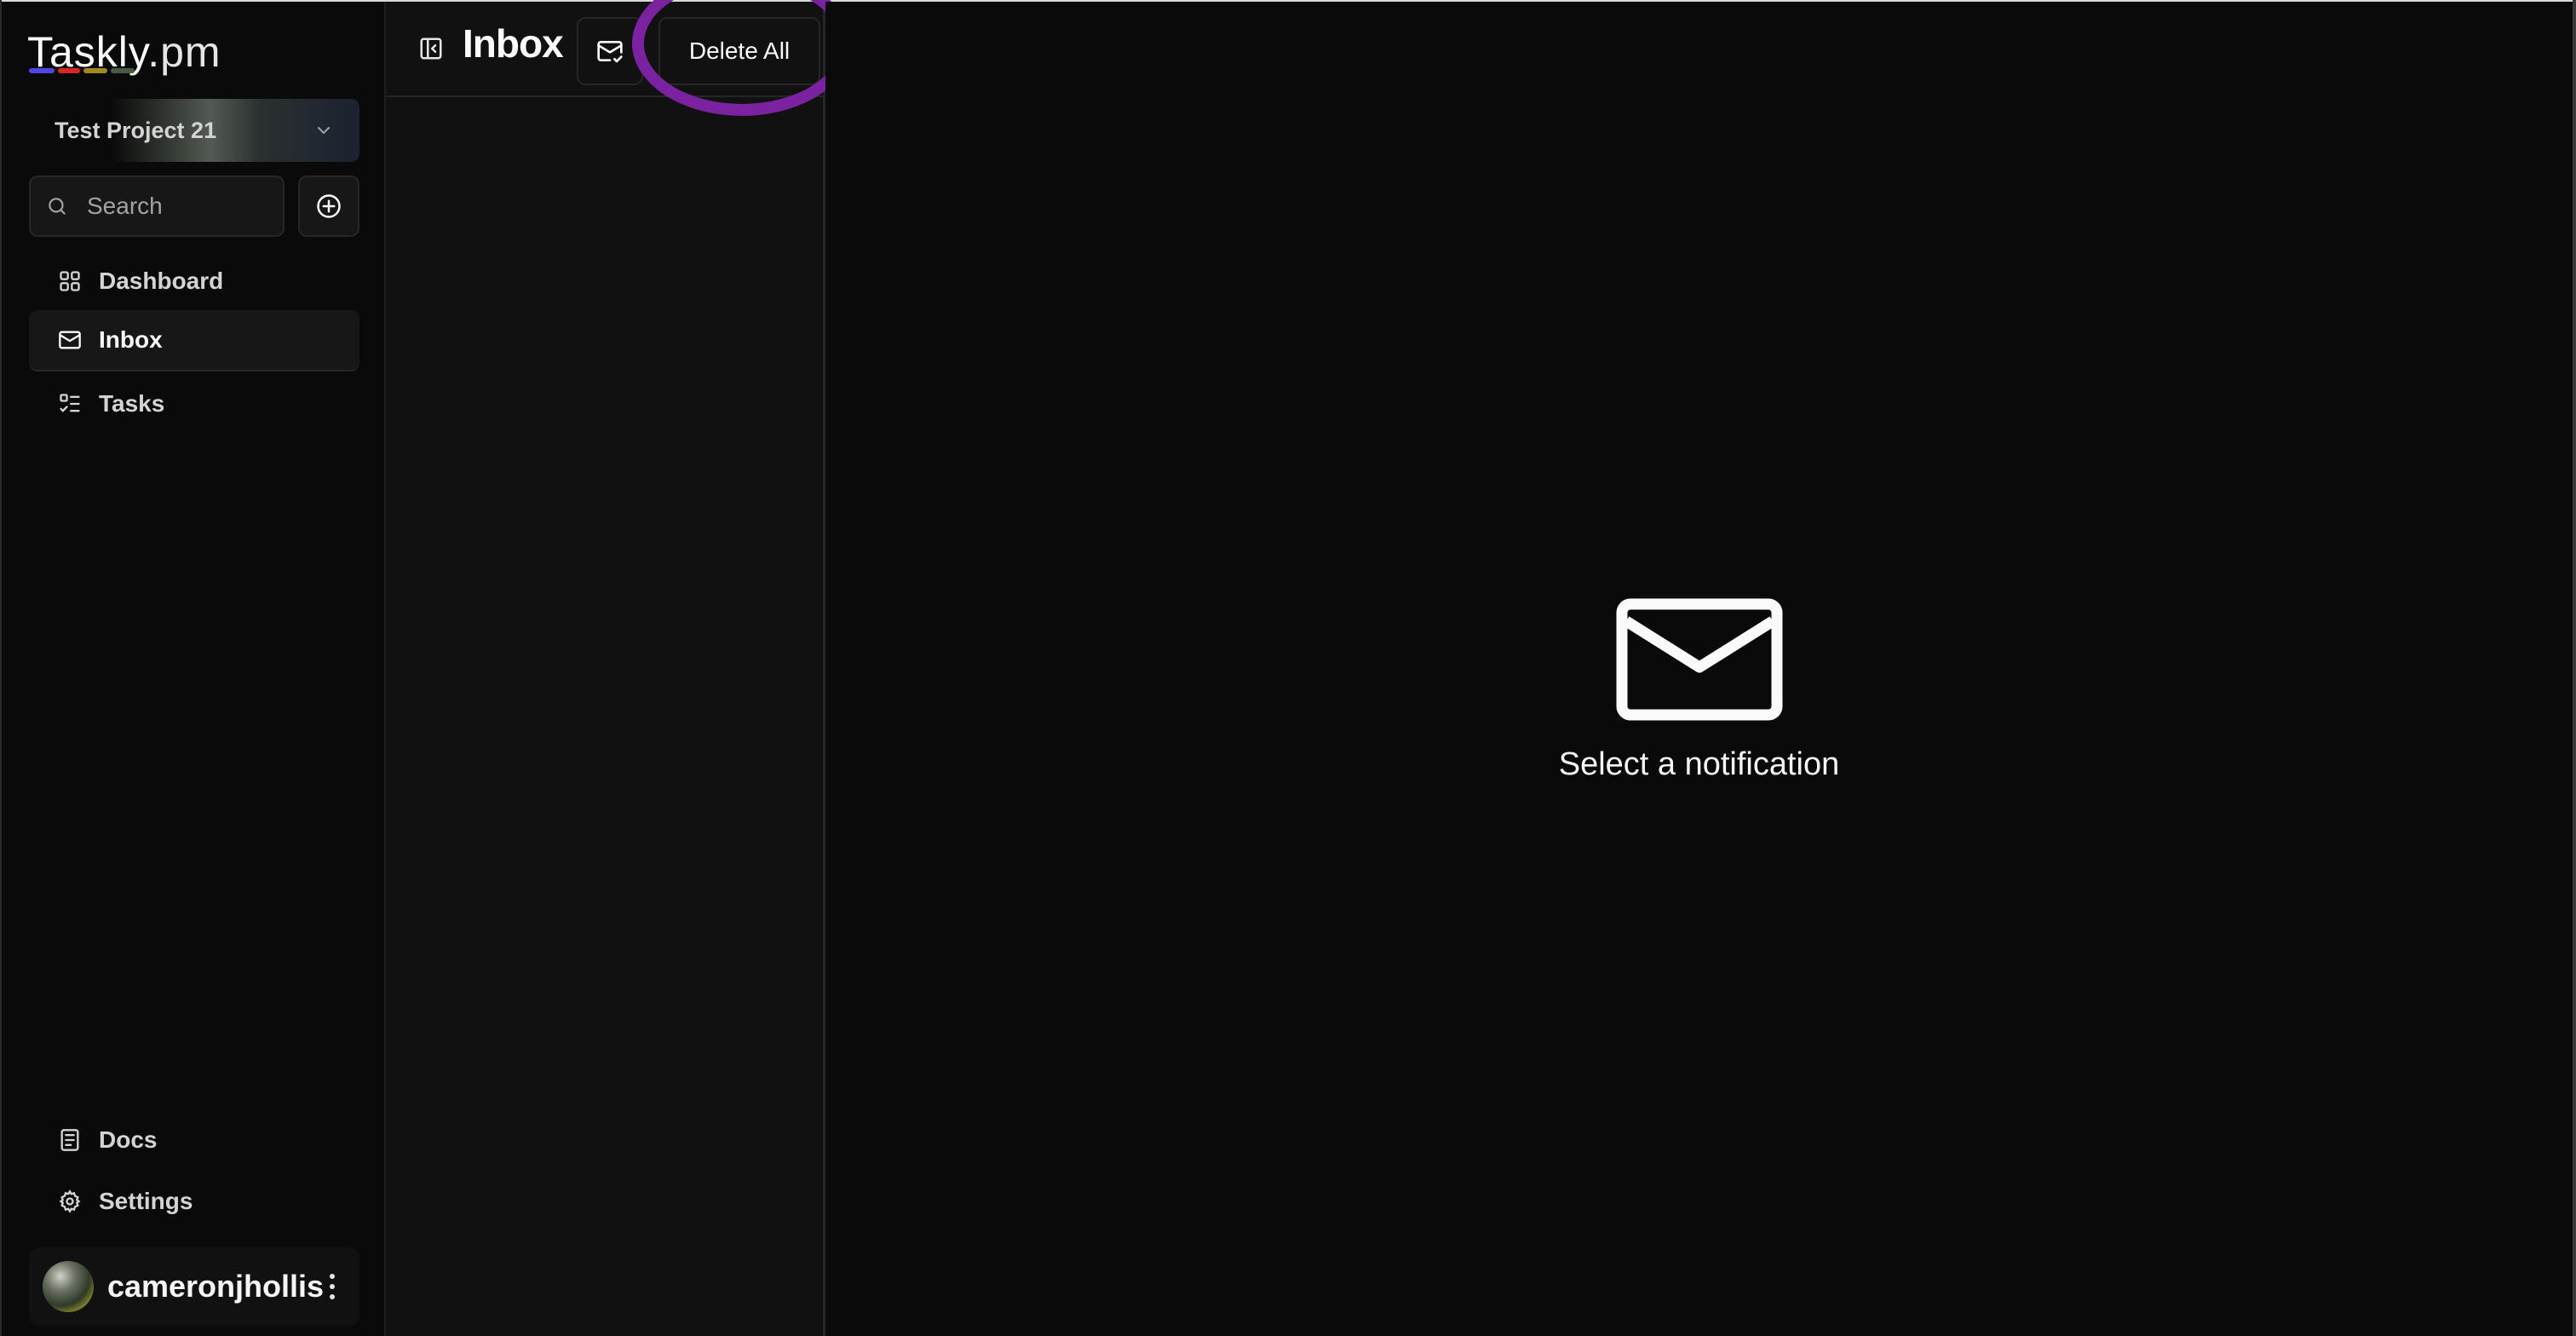  Describe the element at coordinates (1699, 764) in the screenshot. I see `empty-state-text: Select a notification` at that location.